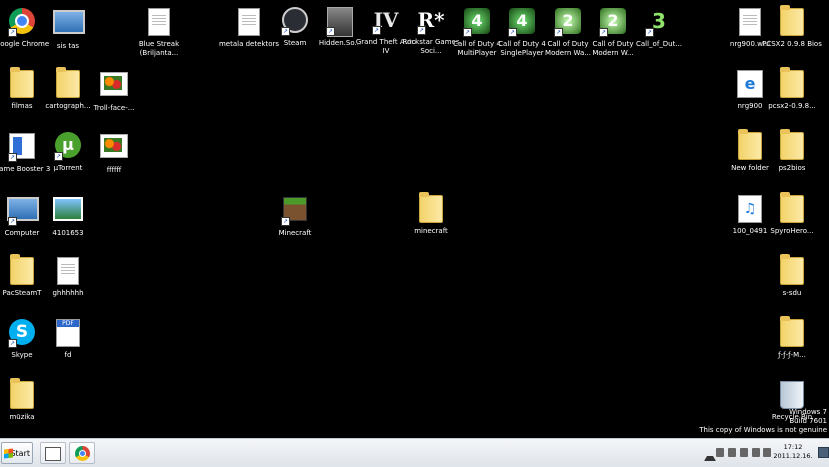 Image resolution: width=829 pixels, height=467 pixels. What do you see at coordinates (386, 21) in the screenshot?
I see `desktop-icon-image: IV ↗` at bounding box center [386, 21].